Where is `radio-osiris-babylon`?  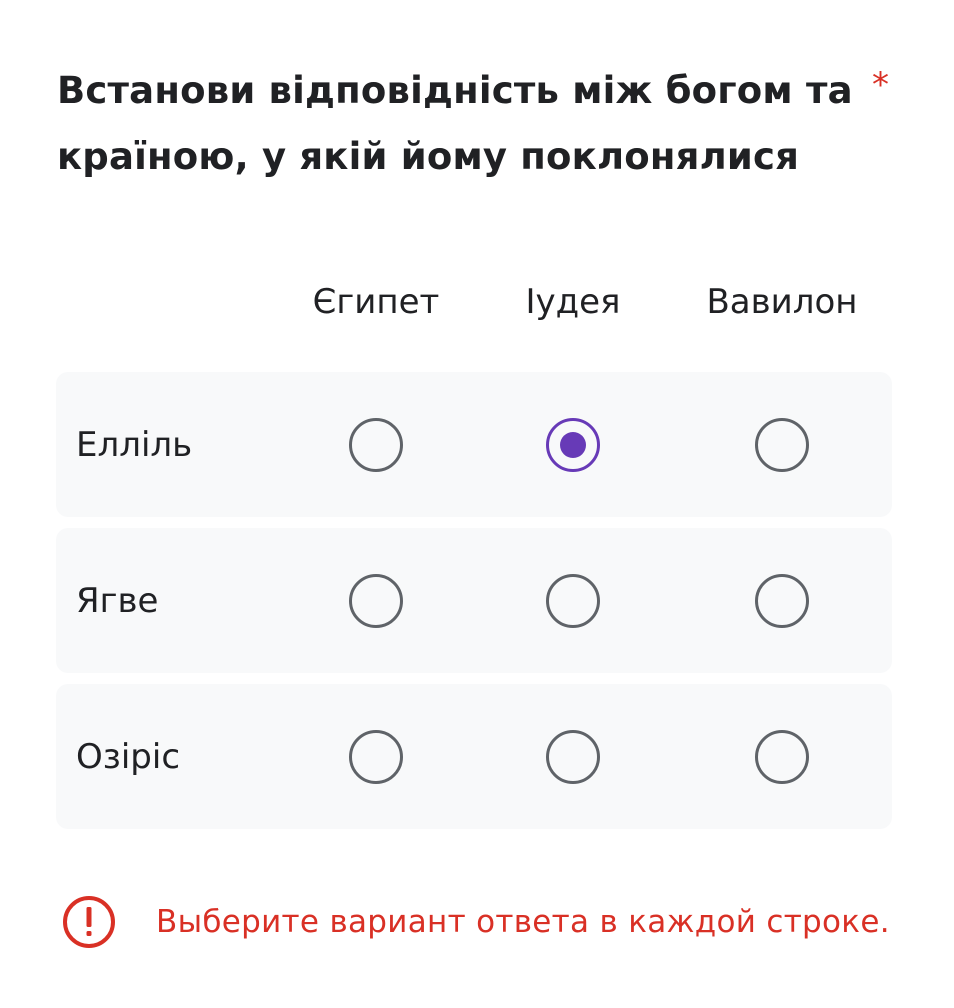
radio-osiris-babylon is located at coordinates (782, 757).